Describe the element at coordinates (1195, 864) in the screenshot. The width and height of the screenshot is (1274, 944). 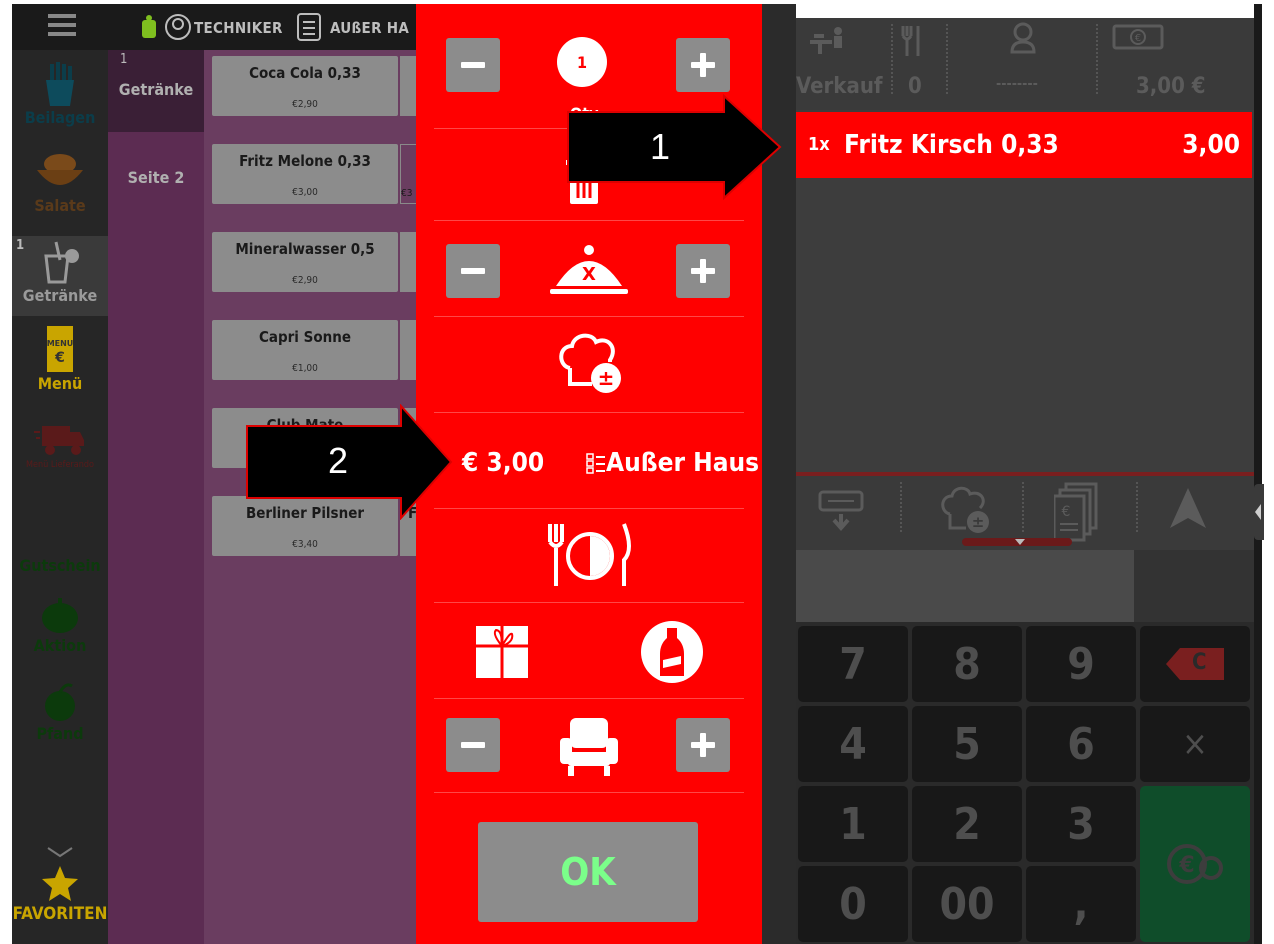
I see `pay-button: €` at that location.